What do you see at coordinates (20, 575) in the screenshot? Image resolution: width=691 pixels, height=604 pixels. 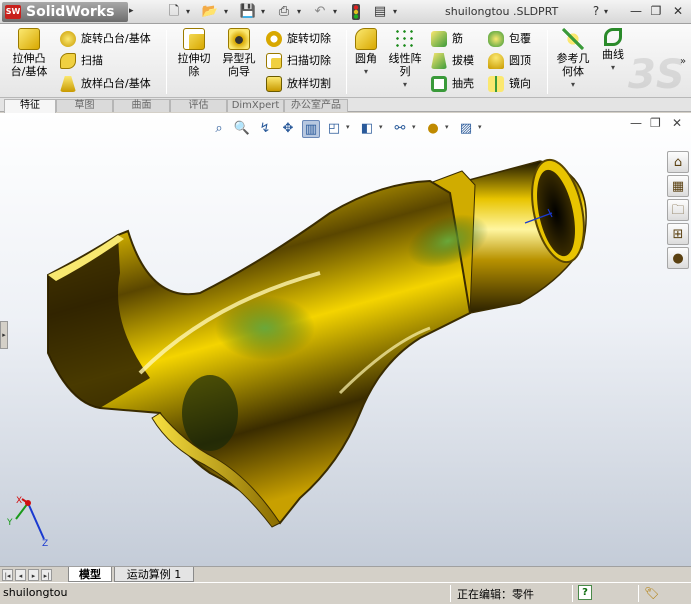 I see `prev-tab-button: ◂` at bounding box center [20, 575].